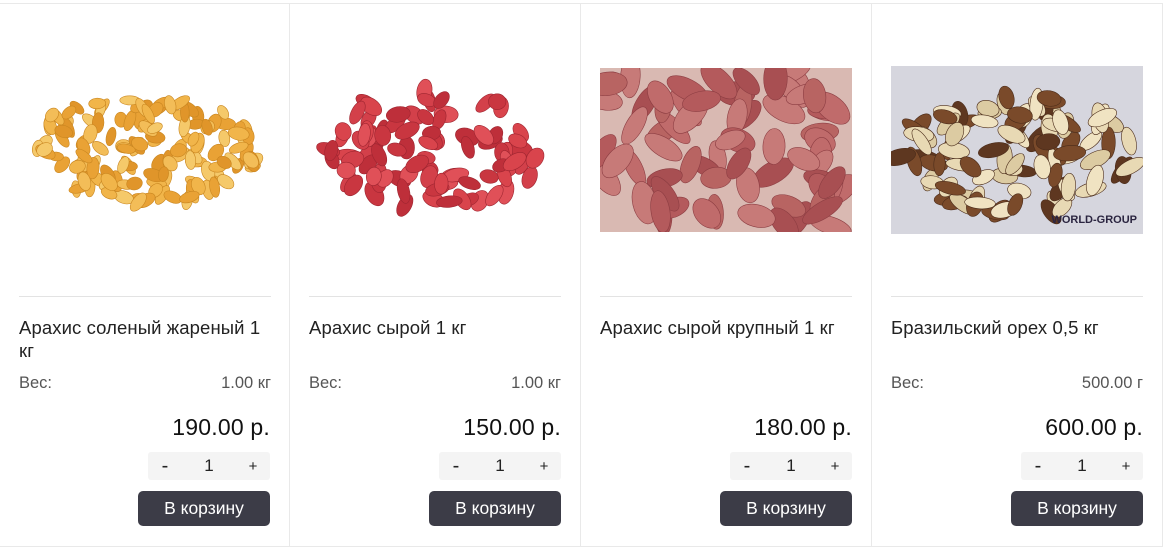 The height and width of the screenshot is (549, 1163). I want to click on product-image-raw-peanuts, so click(435, 150).